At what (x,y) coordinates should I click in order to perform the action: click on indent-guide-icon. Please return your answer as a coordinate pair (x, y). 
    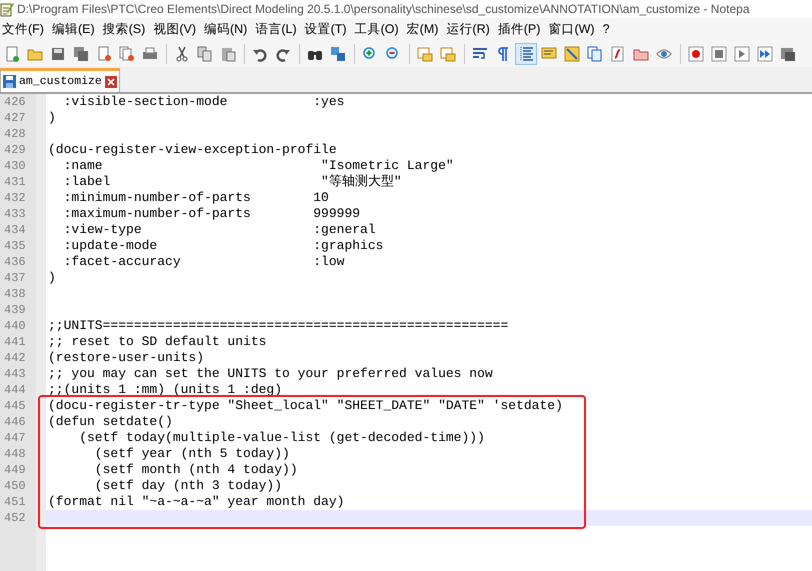
    Looking at the image, I should click on (526, 54).